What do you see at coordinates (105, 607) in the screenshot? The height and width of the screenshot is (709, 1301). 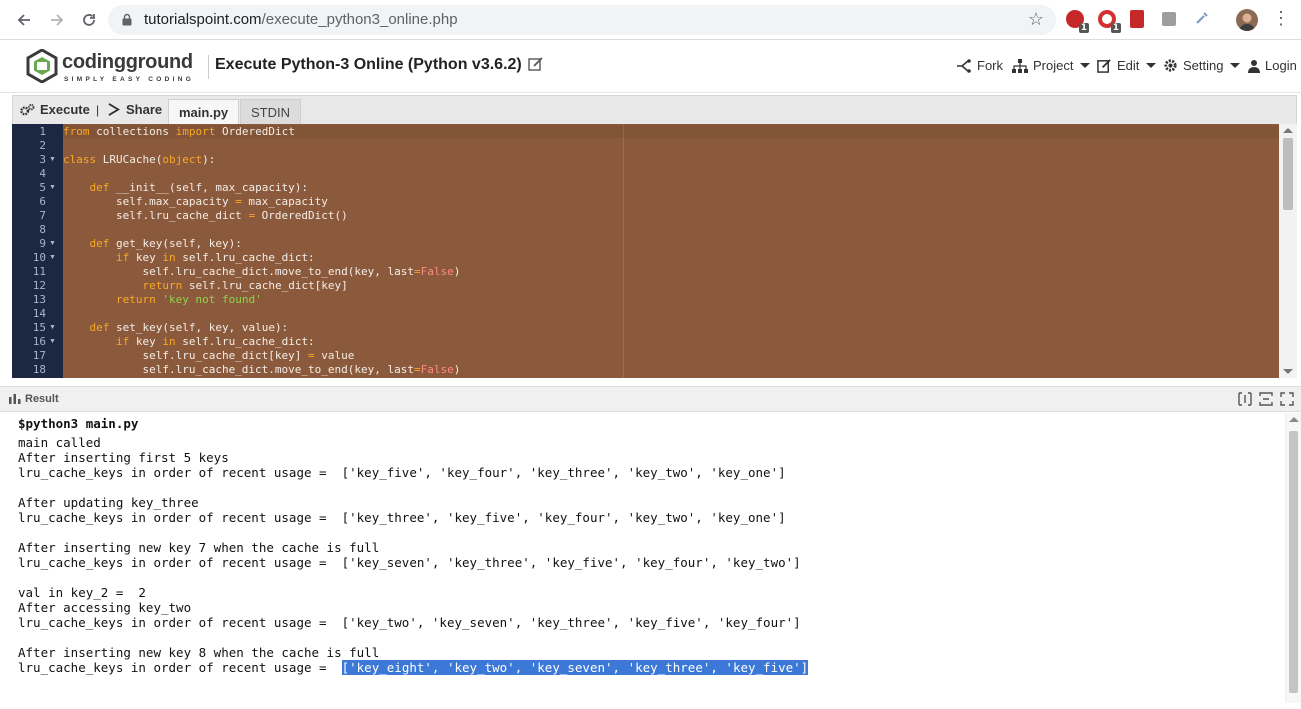 I see `output-line: After accessing key_two` at bounding box center [105, 607].